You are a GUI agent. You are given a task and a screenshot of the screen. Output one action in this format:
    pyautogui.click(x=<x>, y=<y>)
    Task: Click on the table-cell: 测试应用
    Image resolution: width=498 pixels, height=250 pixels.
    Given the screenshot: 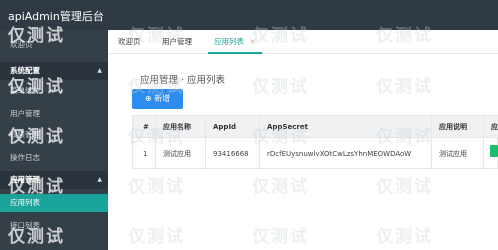 What is the action you would take?
    pyautogui.click(x=453, y=154)
    